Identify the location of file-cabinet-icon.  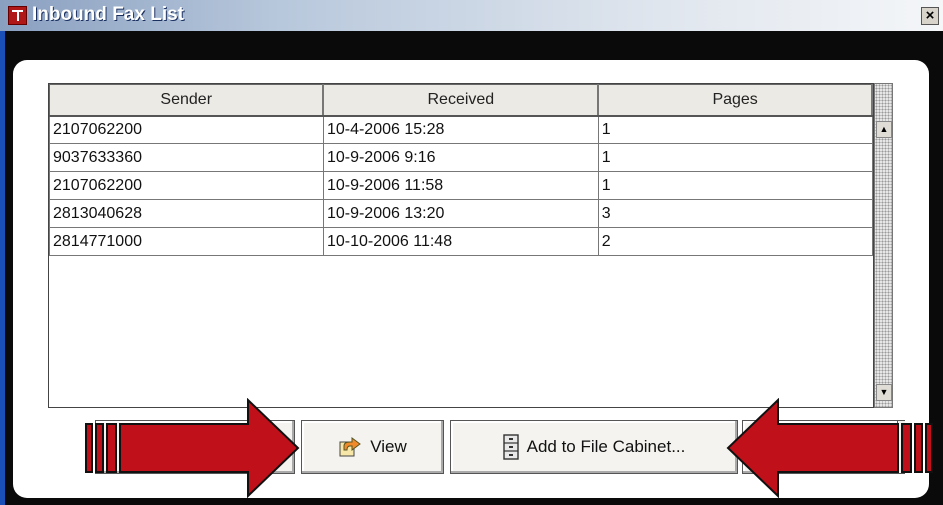
(510, 447).